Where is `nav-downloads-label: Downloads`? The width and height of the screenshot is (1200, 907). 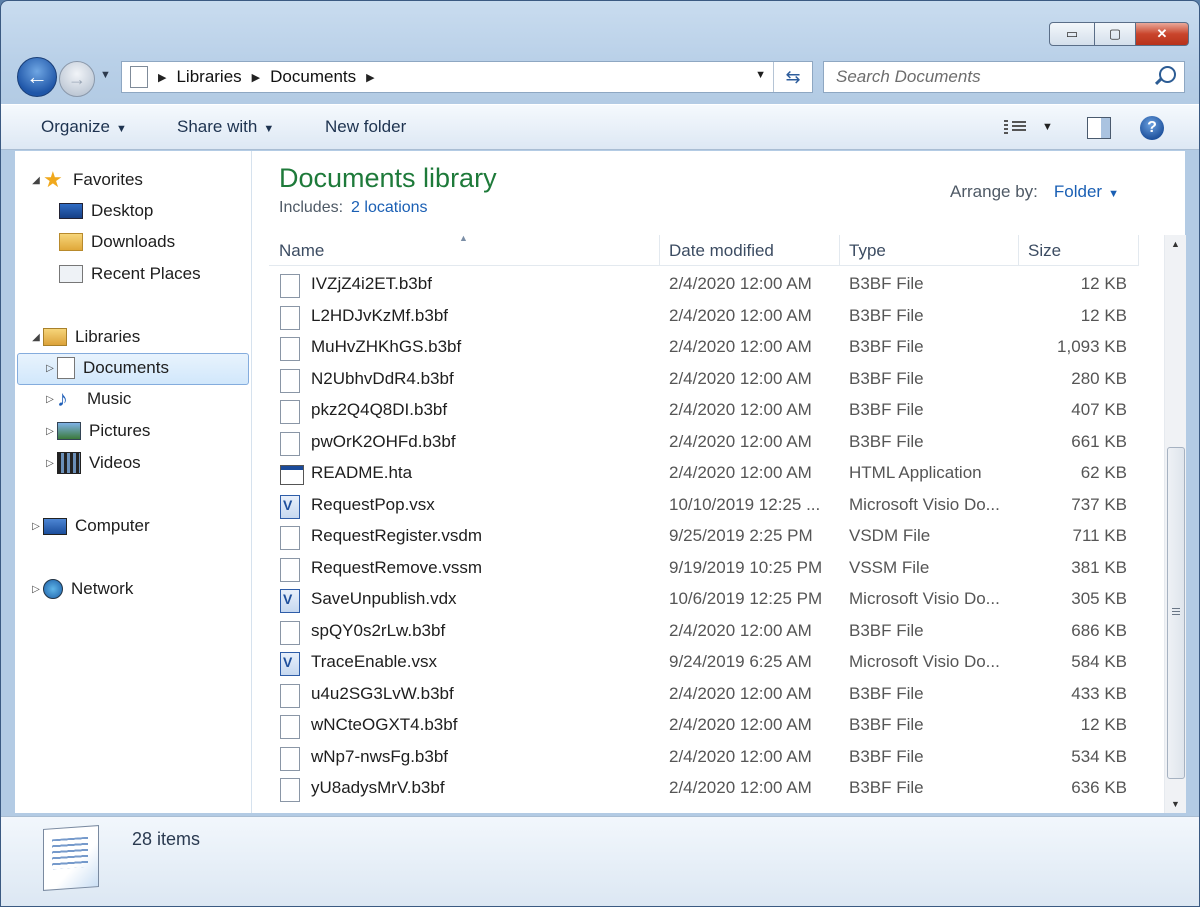
nav-downloads-label: Downloads is located at coordinates (133, 241).